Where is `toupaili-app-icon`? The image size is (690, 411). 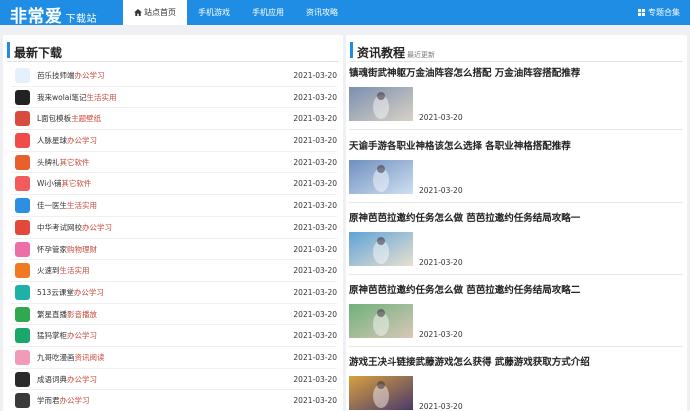
toupaili-app-icon is located at coordinates (22, 162).